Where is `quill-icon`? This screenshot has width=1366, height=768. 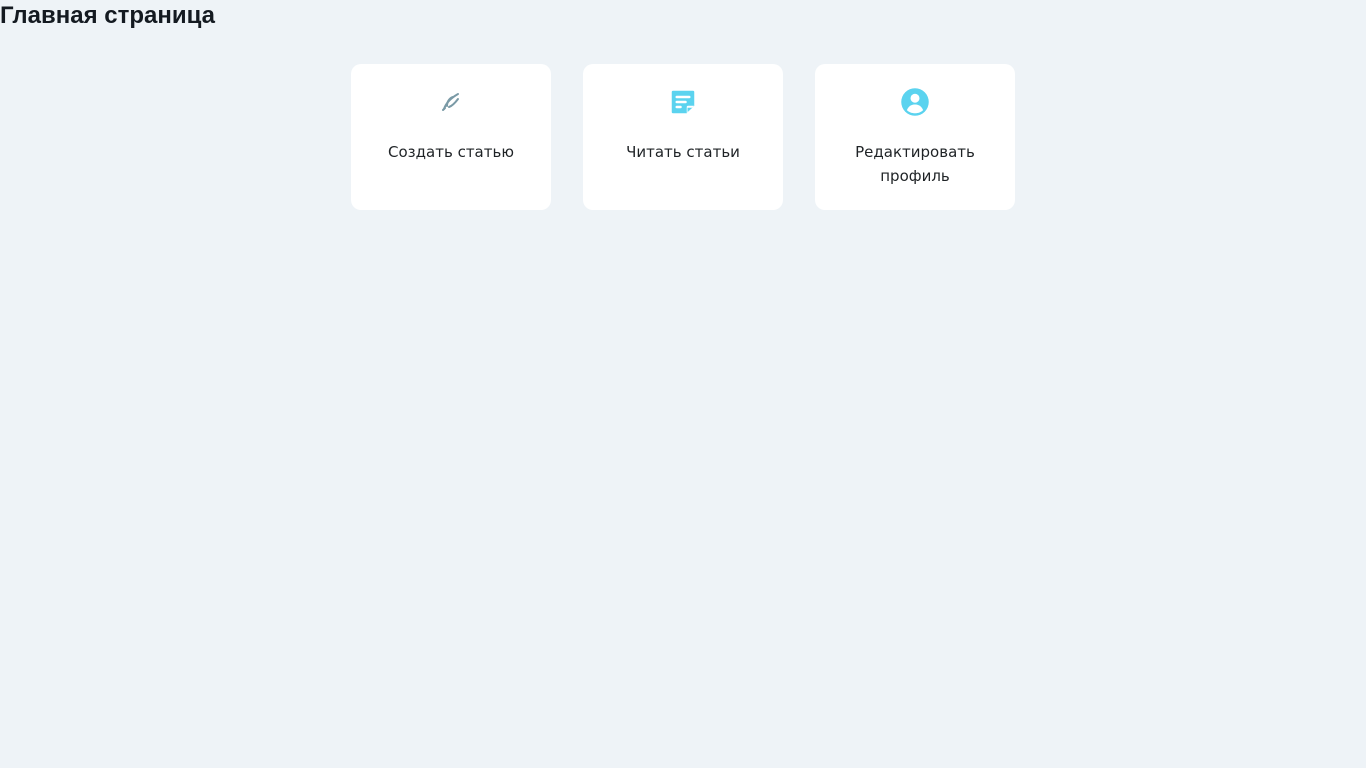
quill-icon is located at coordinates (451, 102).